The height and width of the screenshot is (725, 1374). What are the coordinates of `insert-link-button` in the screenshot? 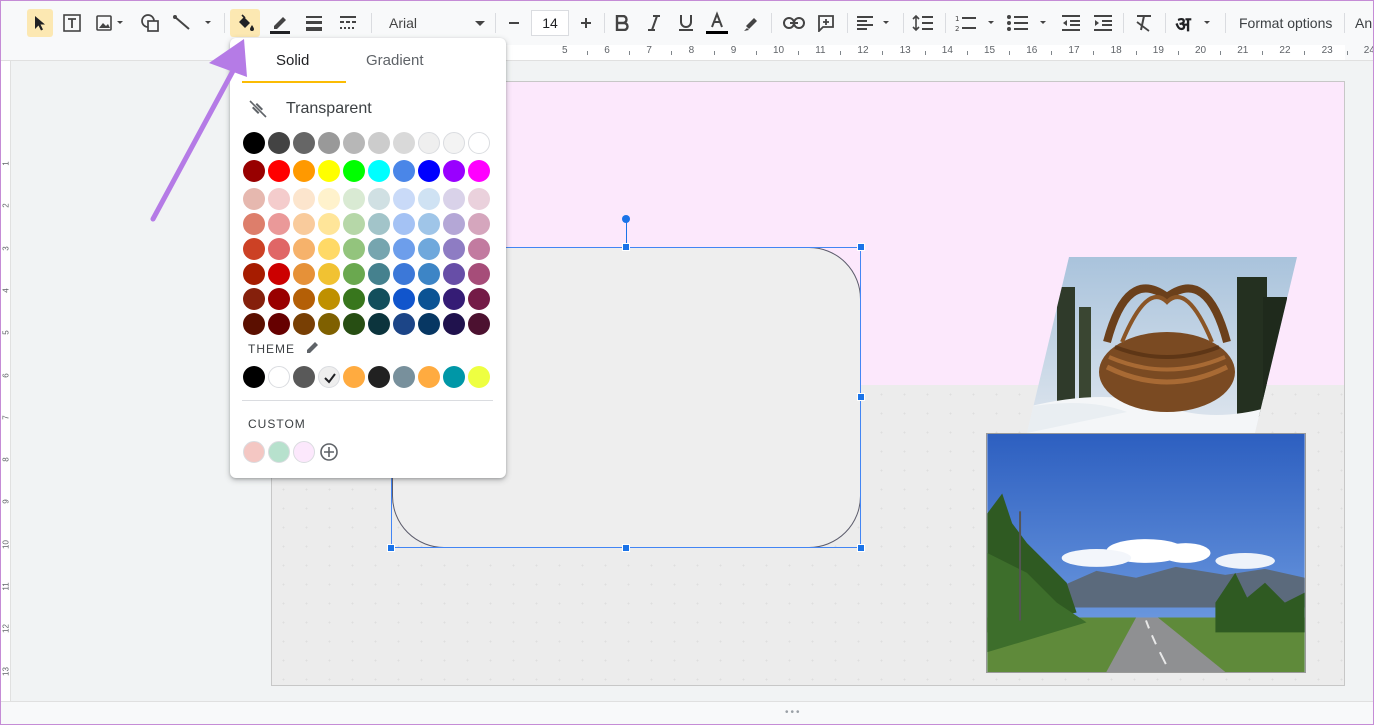 It's located at (794, 23).